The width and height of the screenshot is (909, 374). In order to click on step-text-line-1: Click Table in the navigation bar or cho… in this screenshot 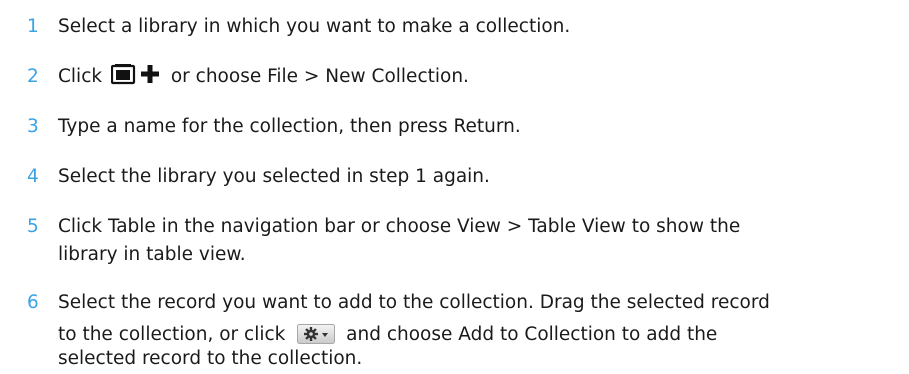, I will do `click(399, 226)`.